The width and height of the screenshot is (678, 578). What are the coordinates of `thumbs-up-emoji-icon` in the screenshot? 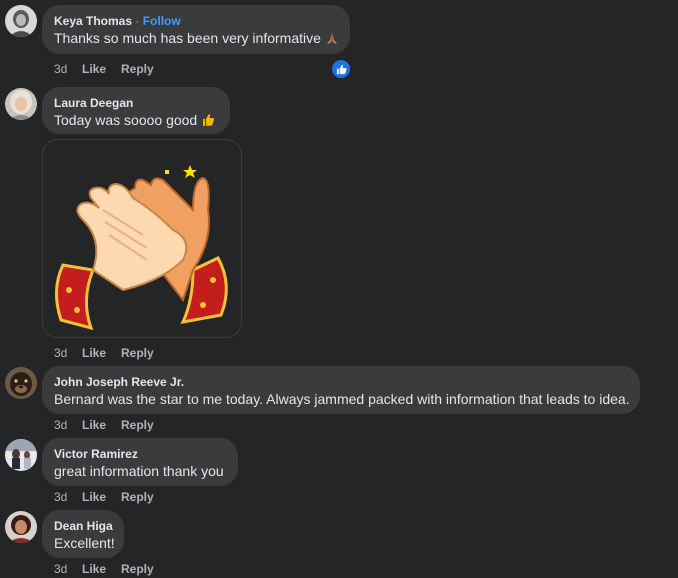 It's located at (208, 122).